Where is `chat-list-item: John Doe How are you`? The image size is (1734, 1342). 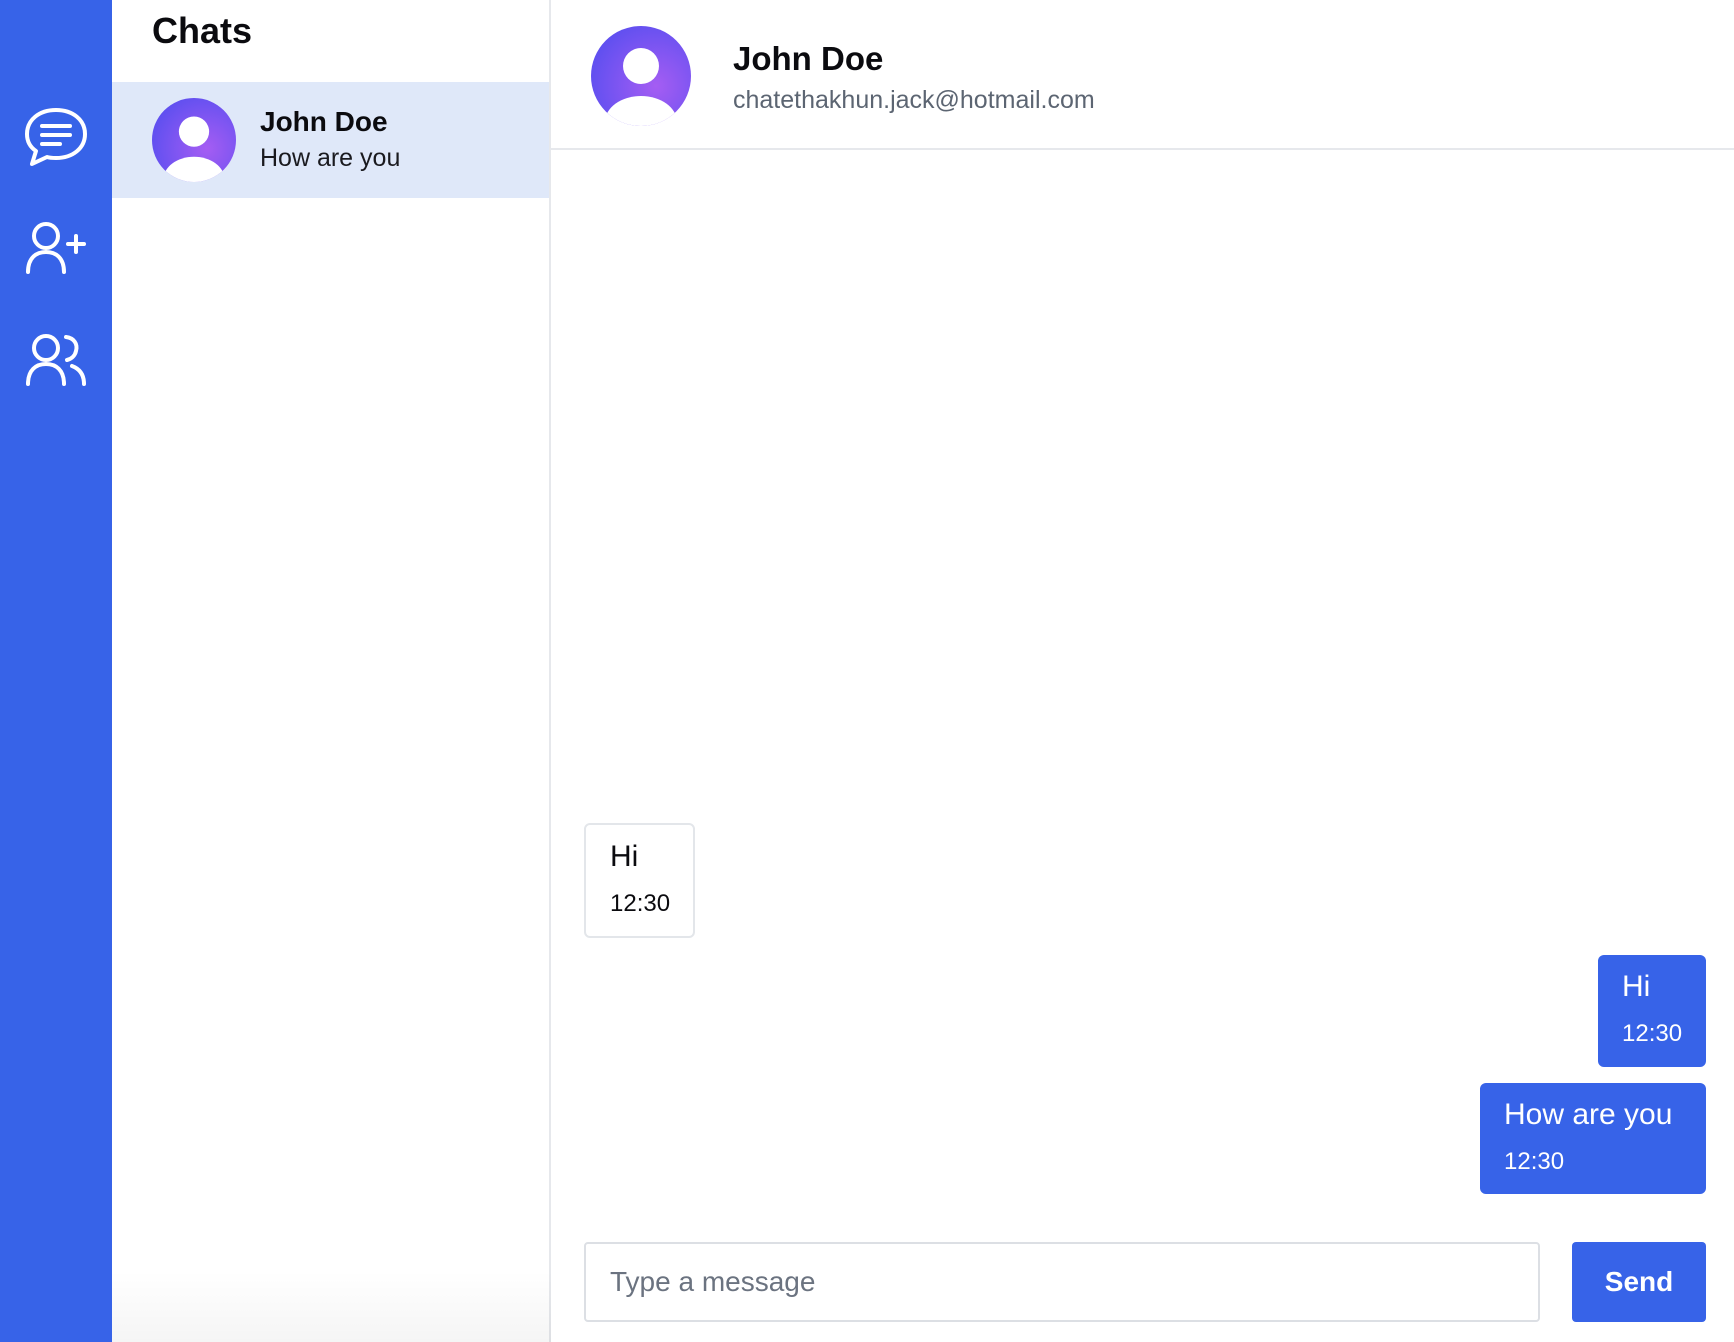
chat-list-item: John Doe How are you is located at coordinates (330, 140).